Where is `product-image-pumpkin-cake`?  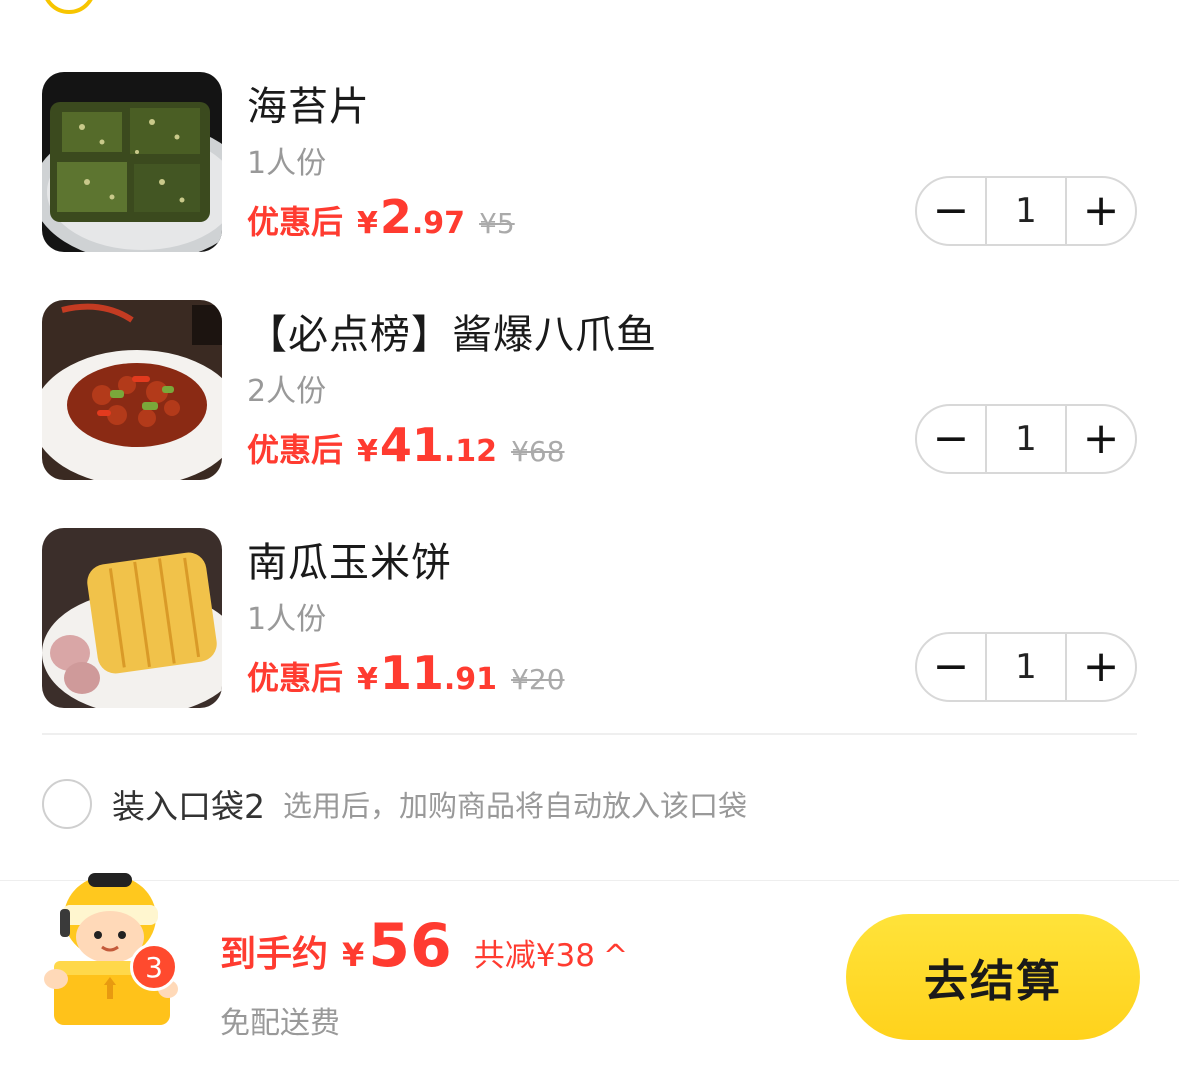
product-image-pumpkin-cake is located at coordinates (132, 618).